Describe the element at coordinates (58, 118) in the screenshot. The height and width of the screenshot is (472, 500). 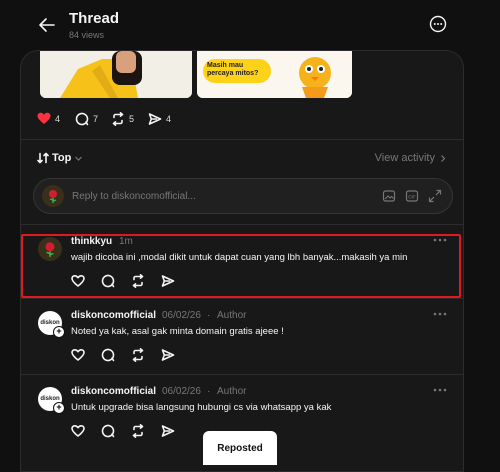
I see `like-count: 4` at that location.